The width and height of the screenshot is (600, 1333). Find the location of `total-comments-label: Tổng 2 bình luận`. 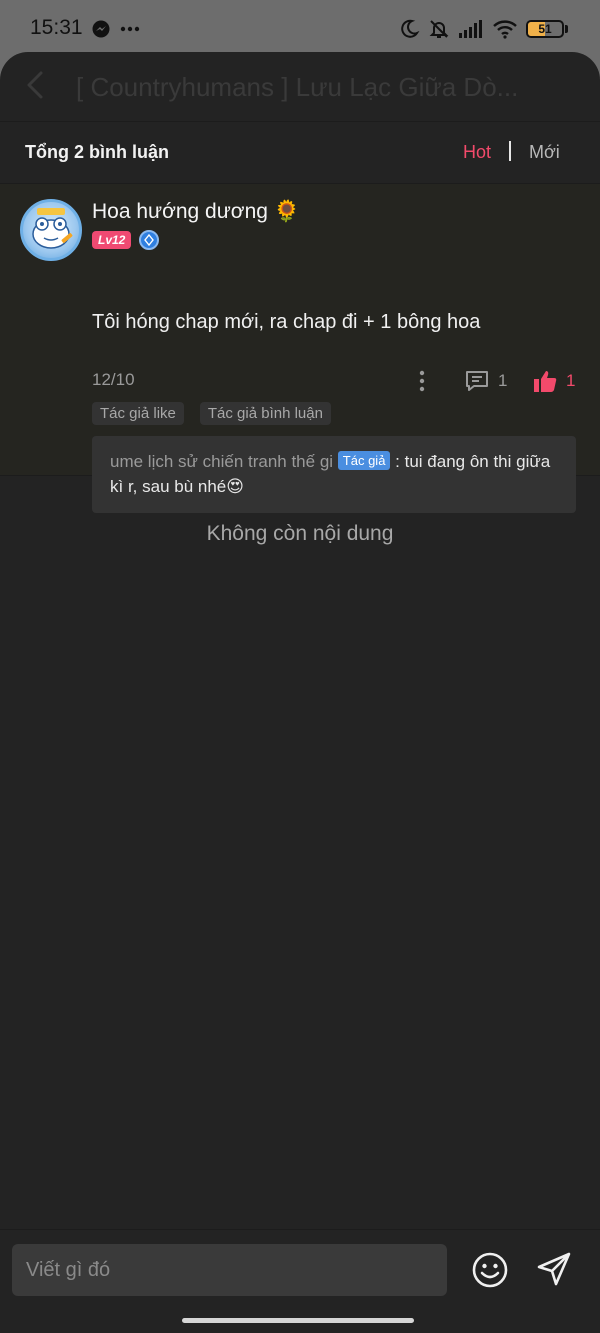

total-comments-label: Tổng 2 bình luận is located at coordinates (97, 152).